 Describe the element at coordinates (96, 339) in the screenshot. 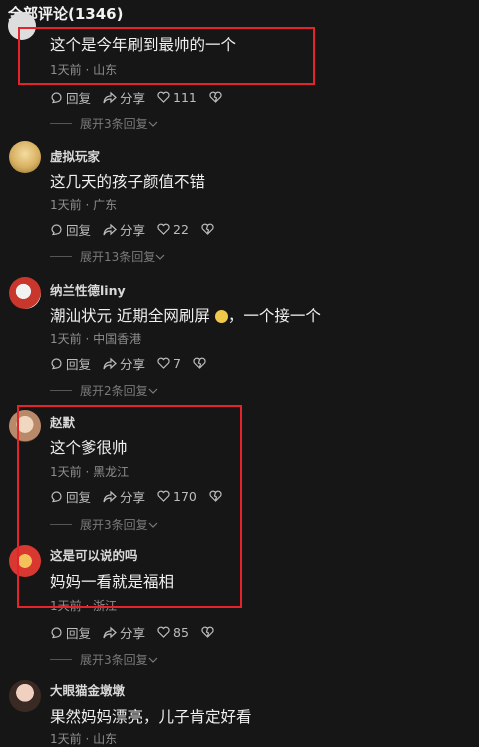

I see `comment-meta: 1天前 · 中国香港` at that location.